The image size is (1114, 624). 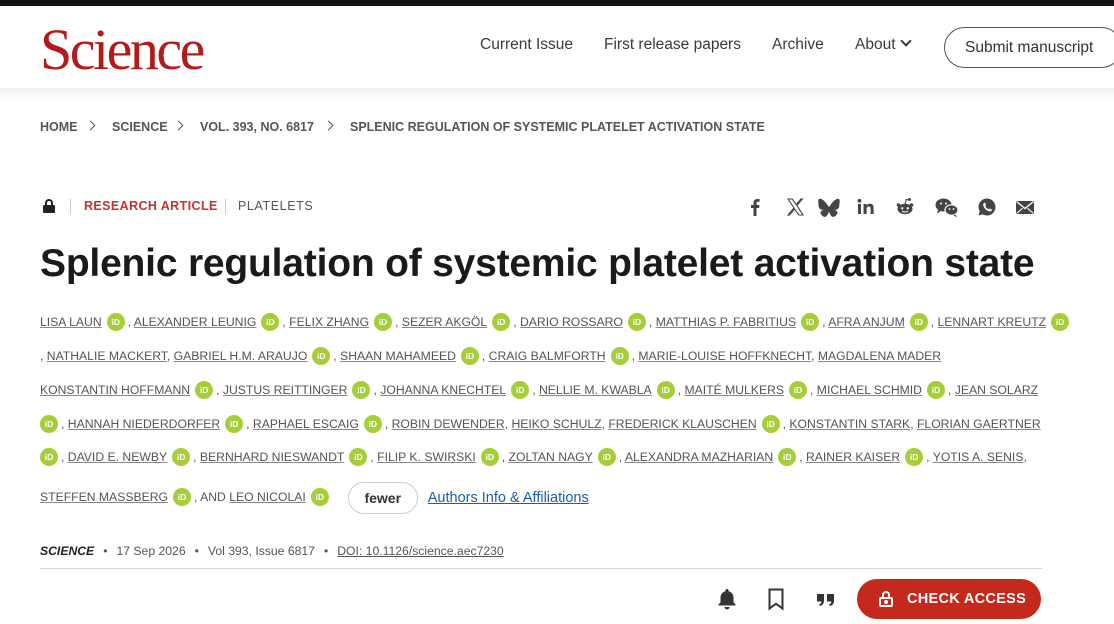 I want to click on author-name: MICHAEL SCHMID, so click(x=869, y=390).